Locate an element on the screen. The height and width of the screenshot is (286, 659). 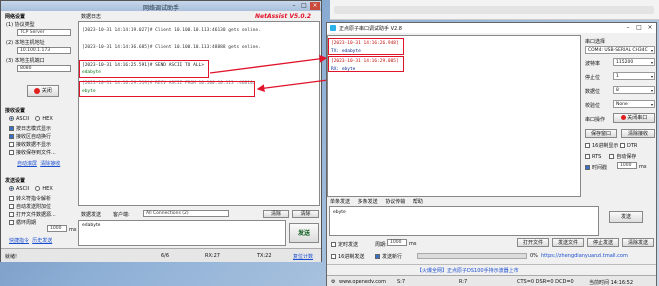
save-window-button: 保存窗口 is located at coordinates (601, 133).